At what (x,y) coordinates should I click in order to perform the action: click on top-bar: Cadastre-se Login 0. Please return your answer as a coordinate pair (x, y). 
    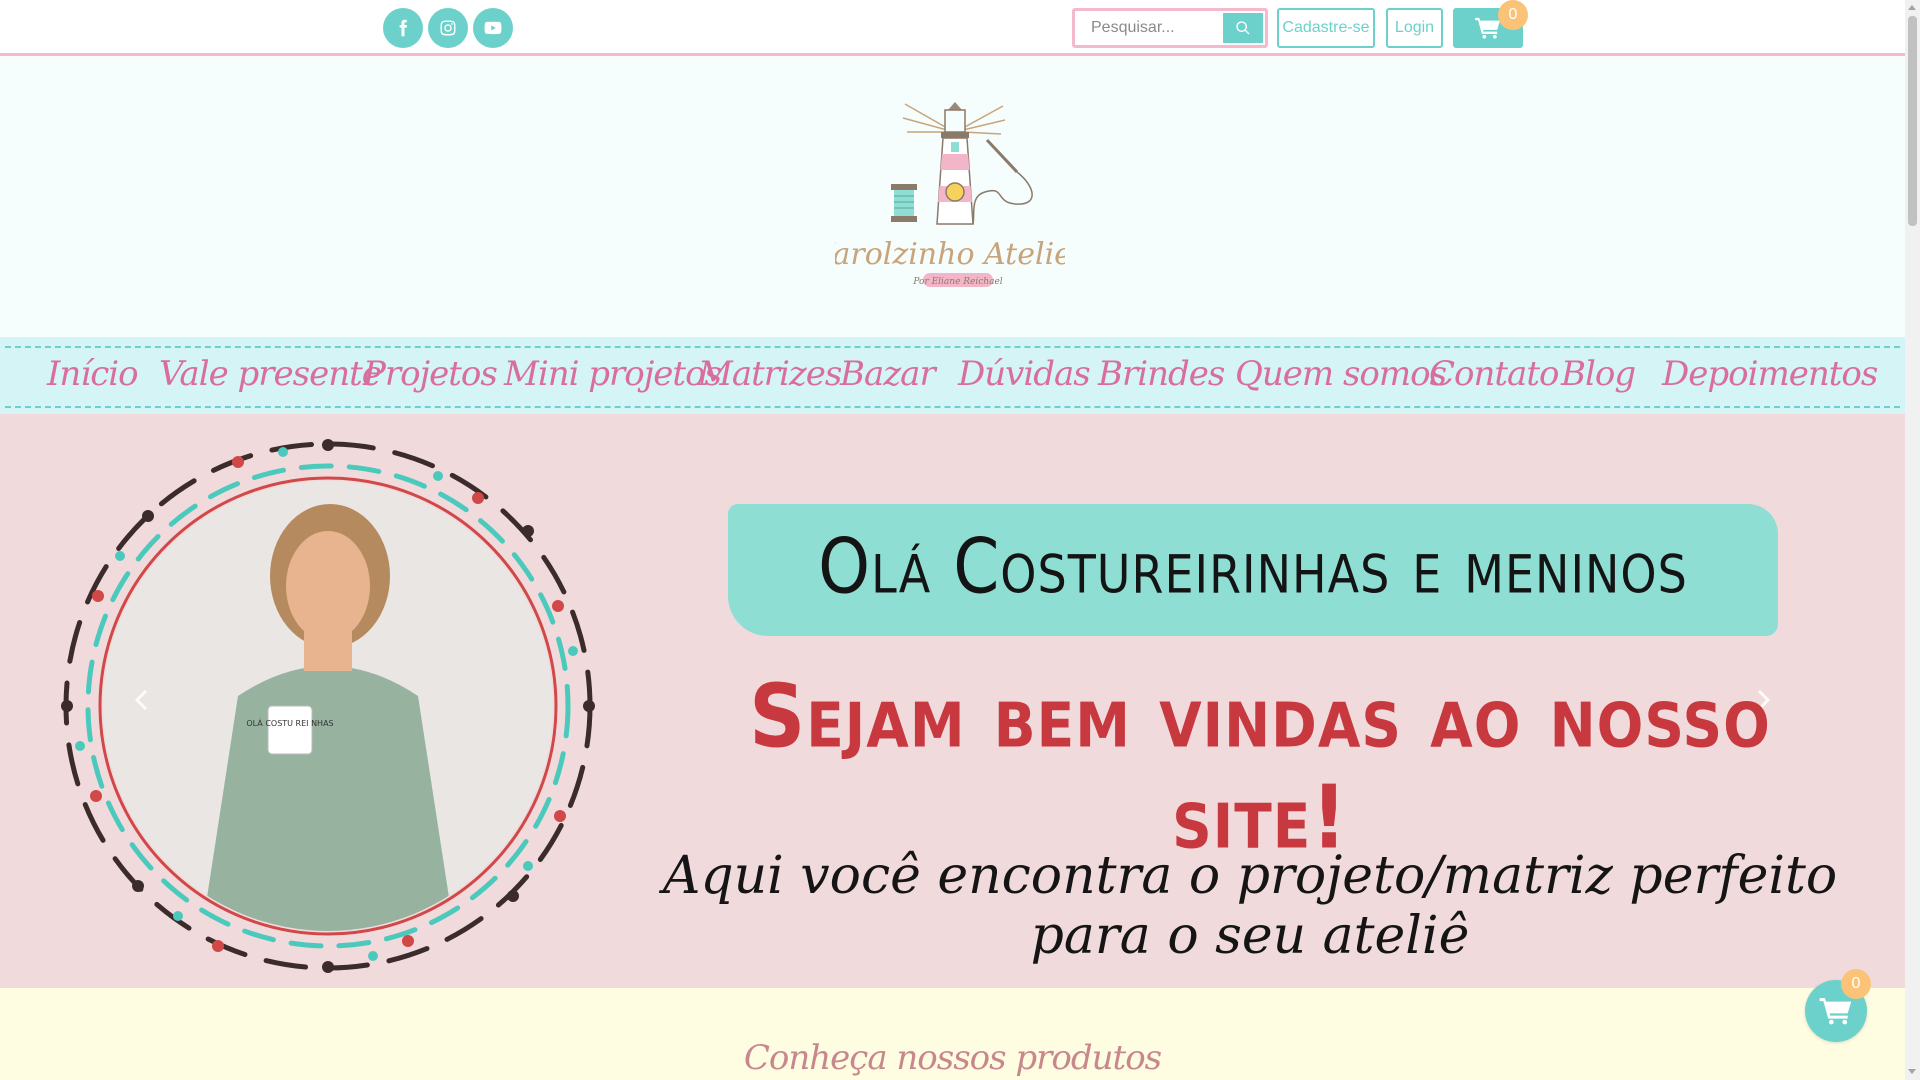
    Looking at the image, I should click on (952, 28).